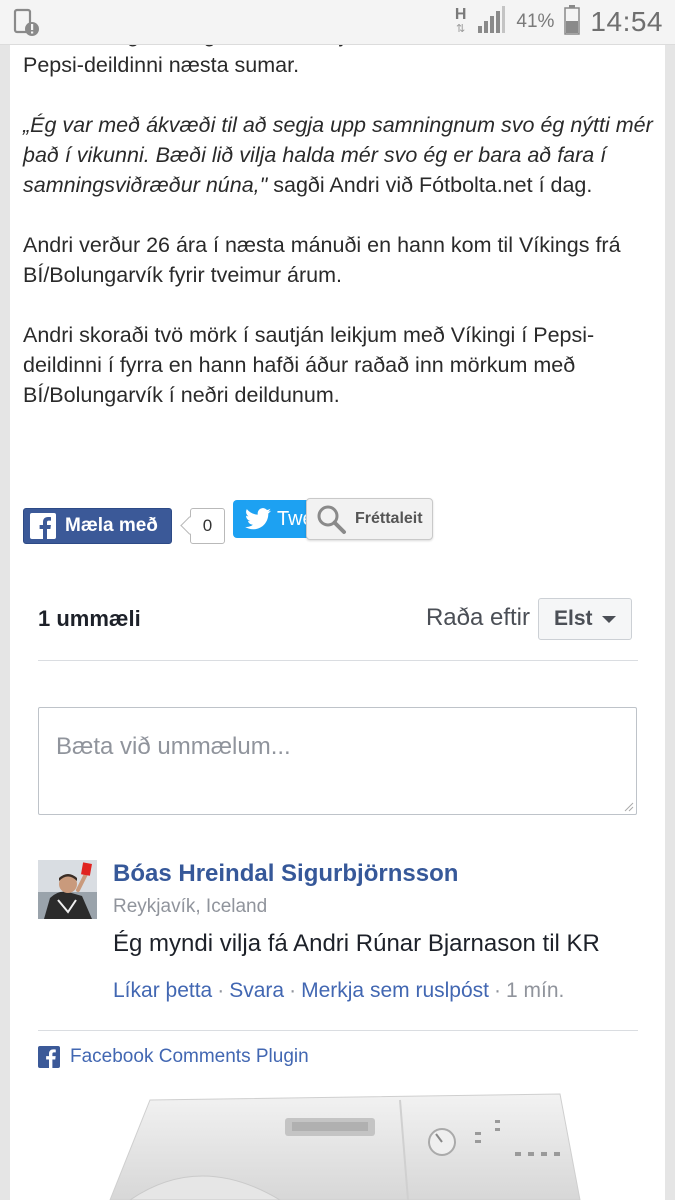 The image size is (675, 1200). I want to click on comment-count: 1 ummæli, so click(89, 618).